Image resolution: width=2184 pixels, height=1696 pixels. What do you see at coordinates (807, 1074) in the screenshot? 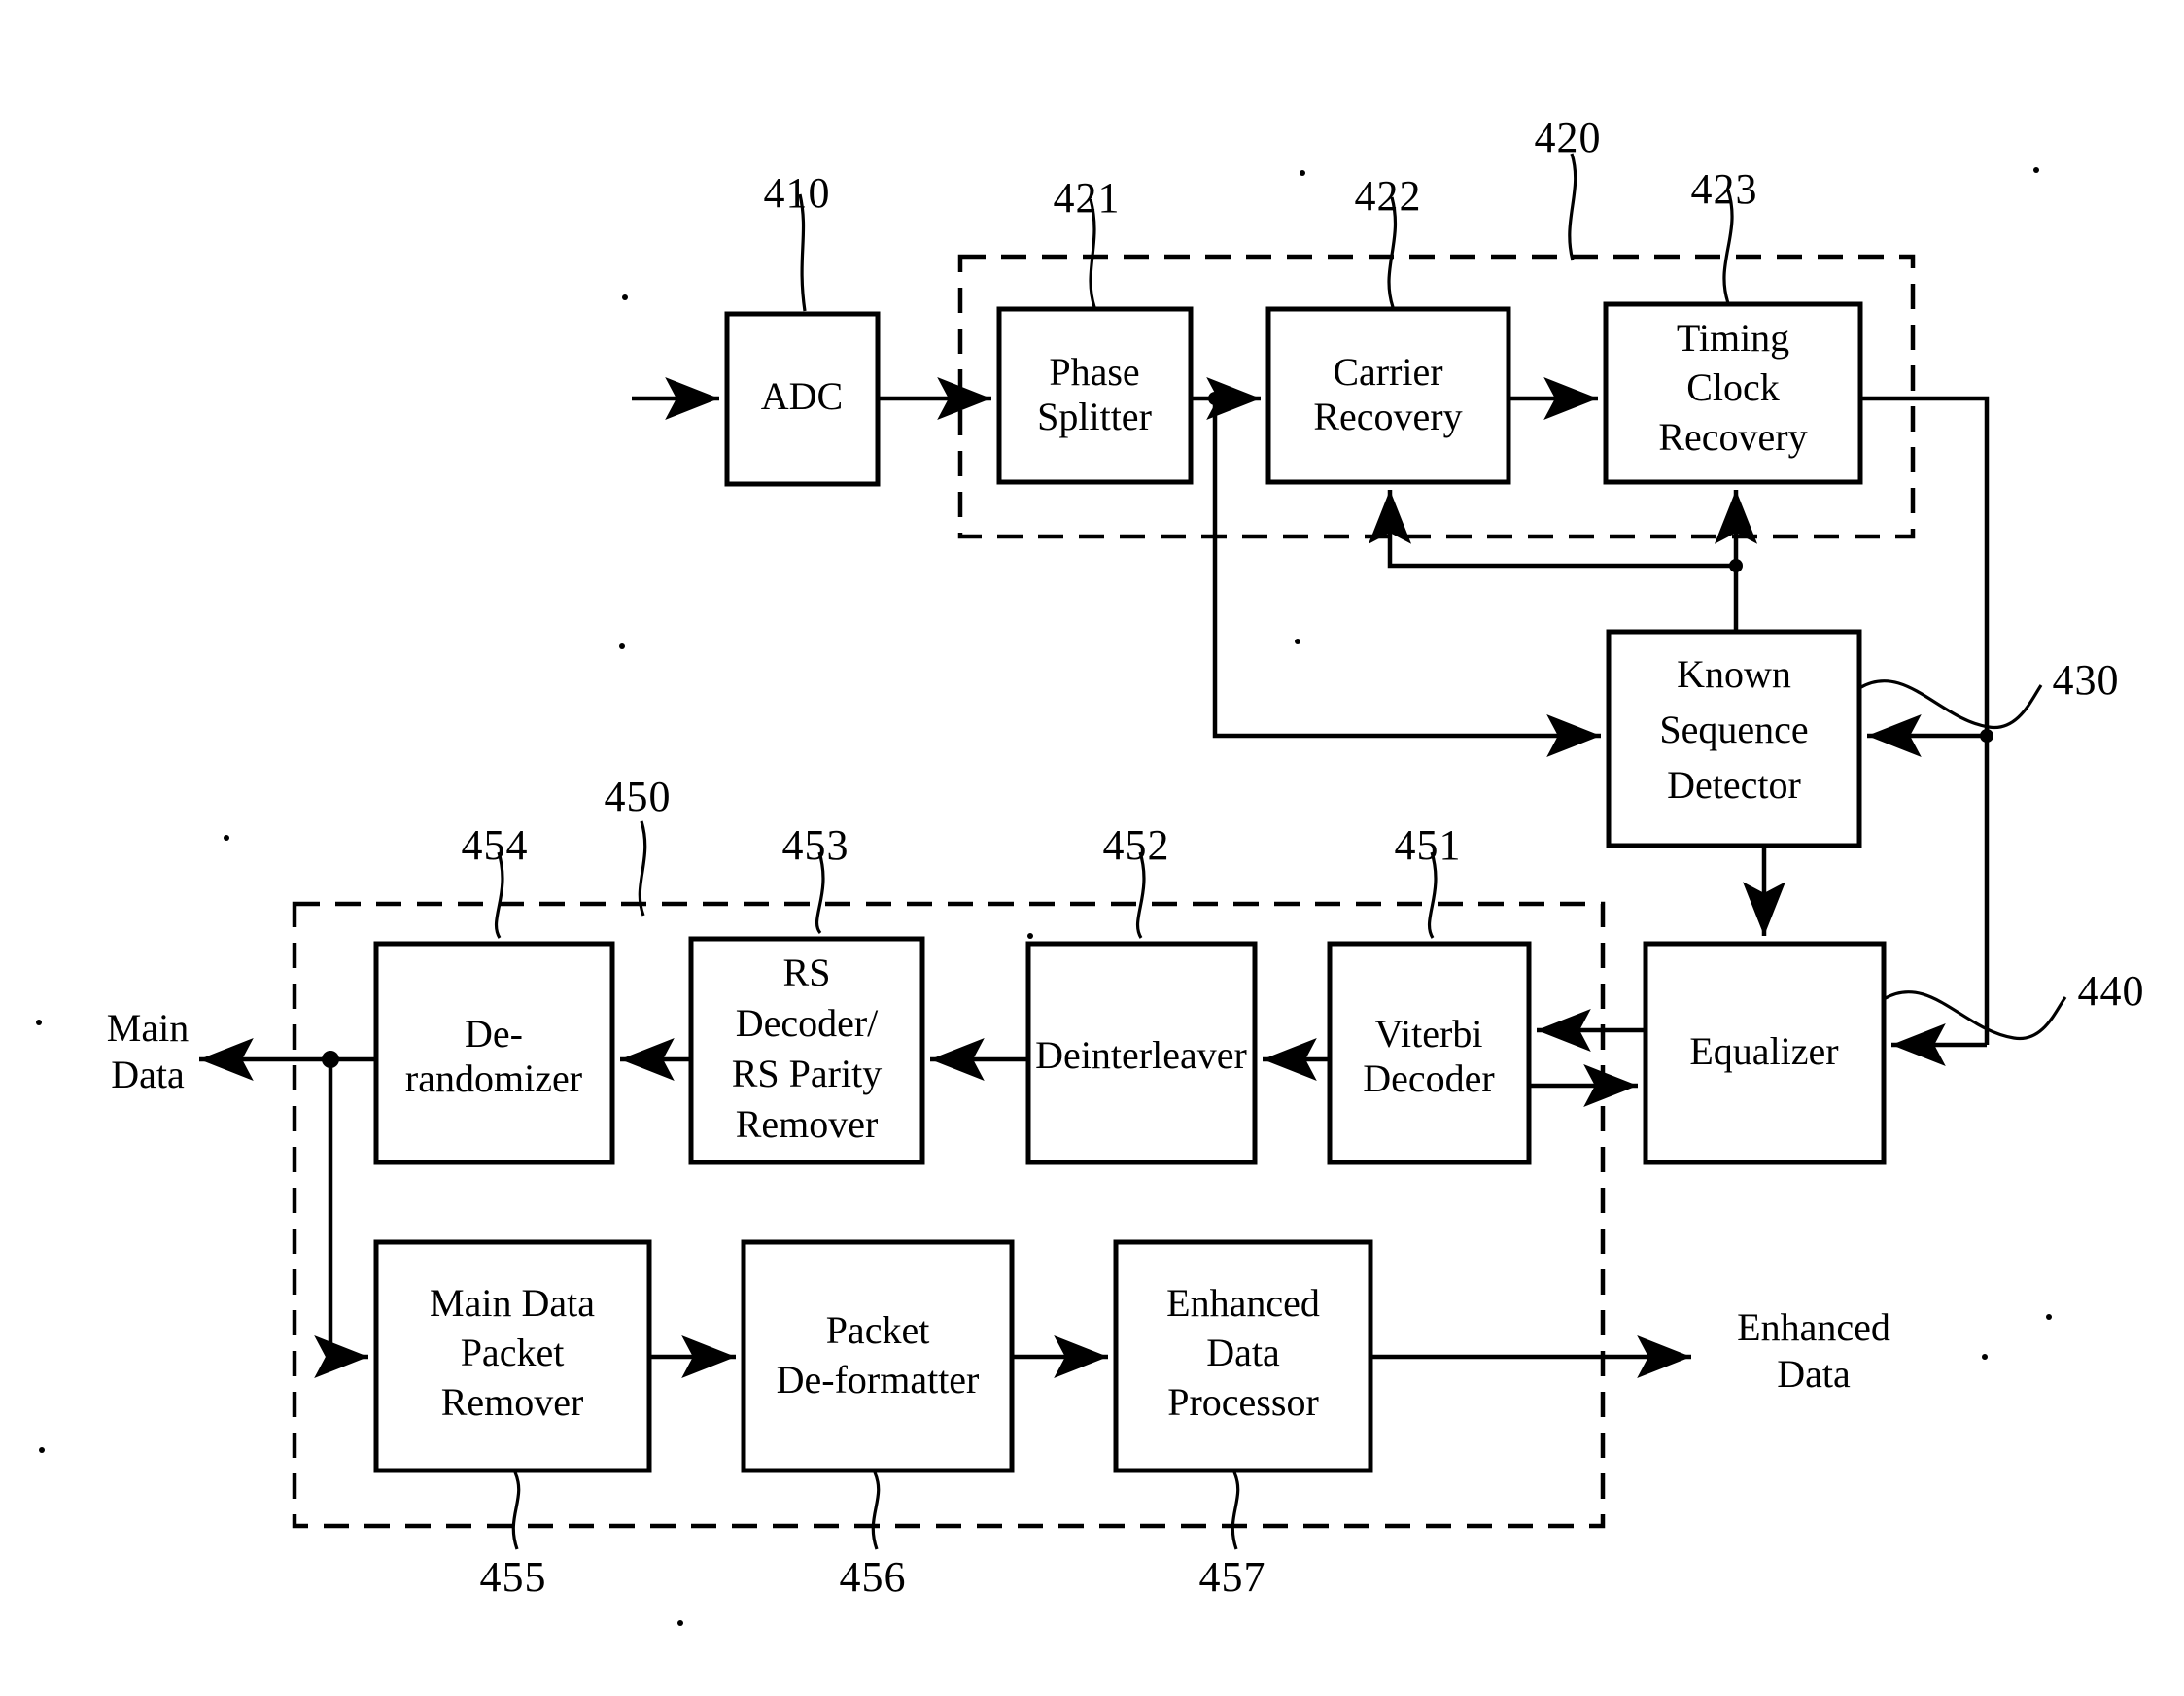
I see `block-rs-decoder-label-line3: RS Parity` at bounding box center [807, 1074].